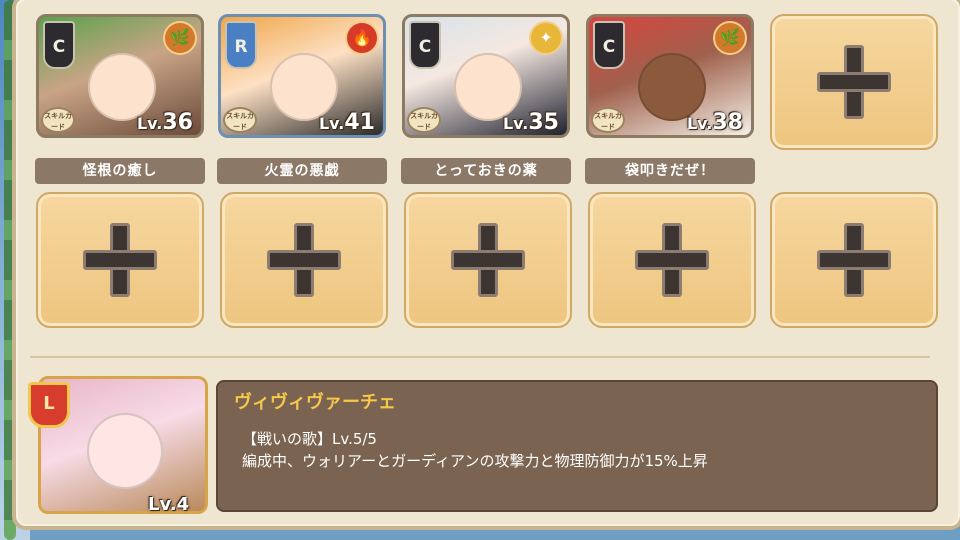  What do you see at coordinates (530, 122) in the screenshot?
I see `level-label: Lv.35` at bounding box center [530, 122].